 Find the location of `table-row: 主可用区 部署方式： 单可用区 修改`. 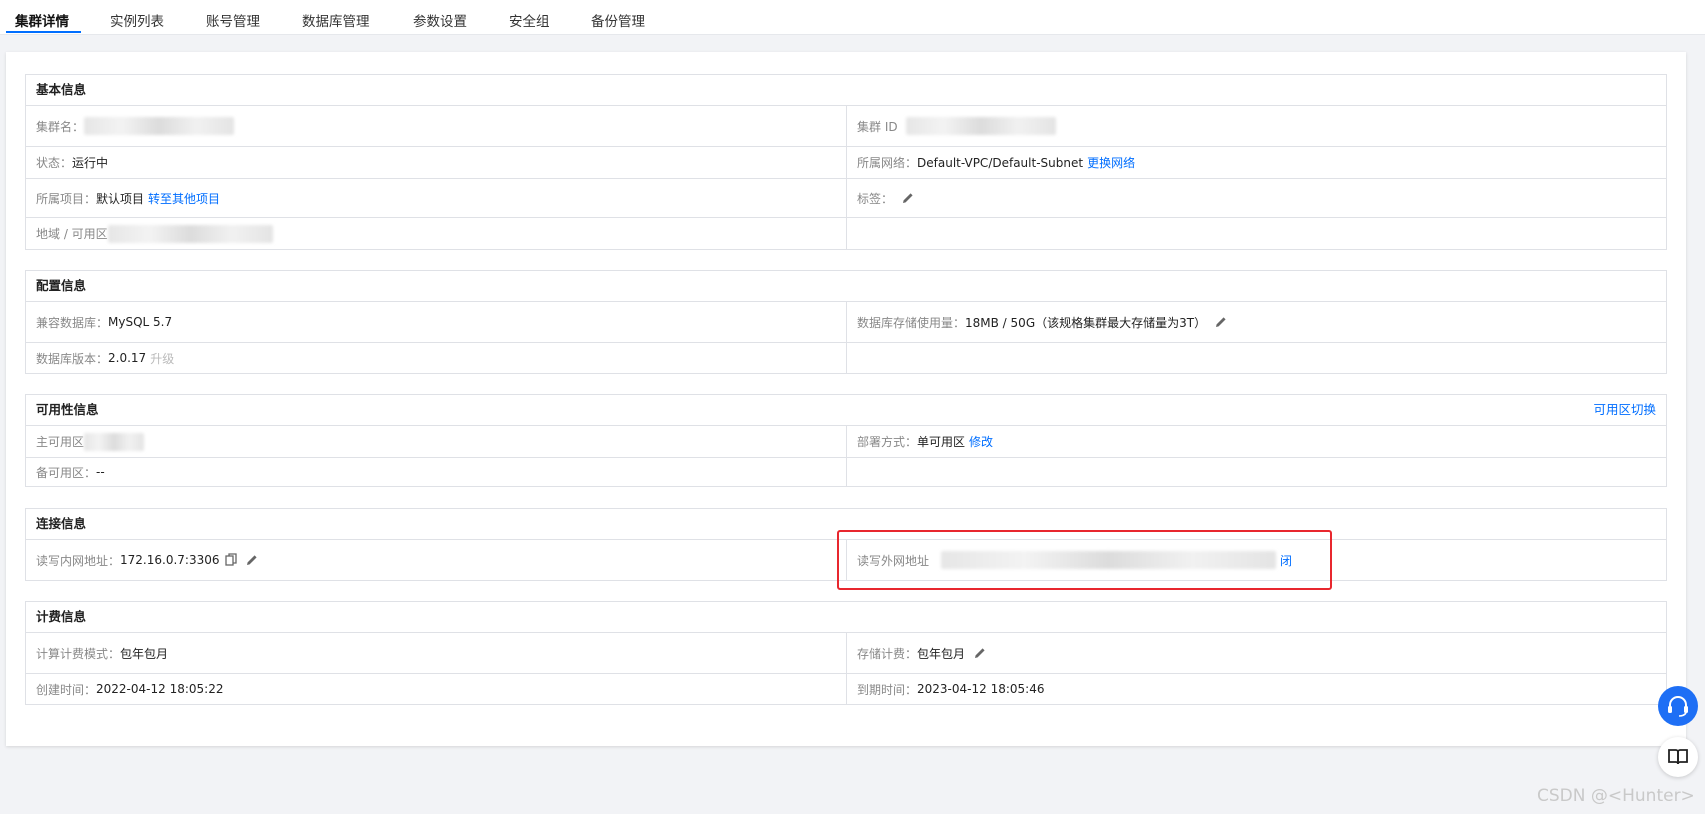

table-row: 主可用区 部署方式： 单可用区 修改 is located at coordinates (846, 442).